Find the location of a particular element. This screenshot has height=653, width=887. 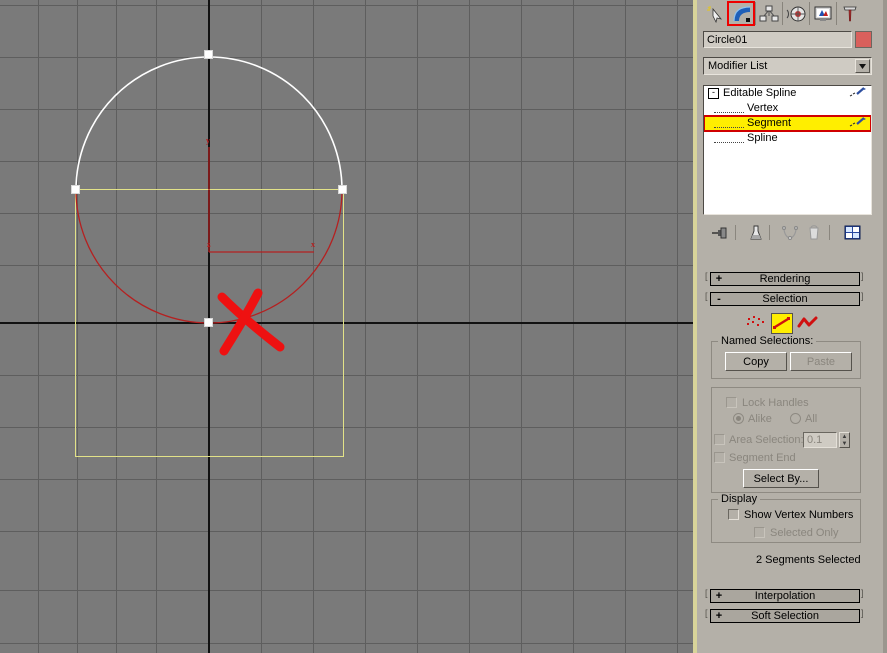

rollout-title: Rendering is located at coordinates (785, 279).